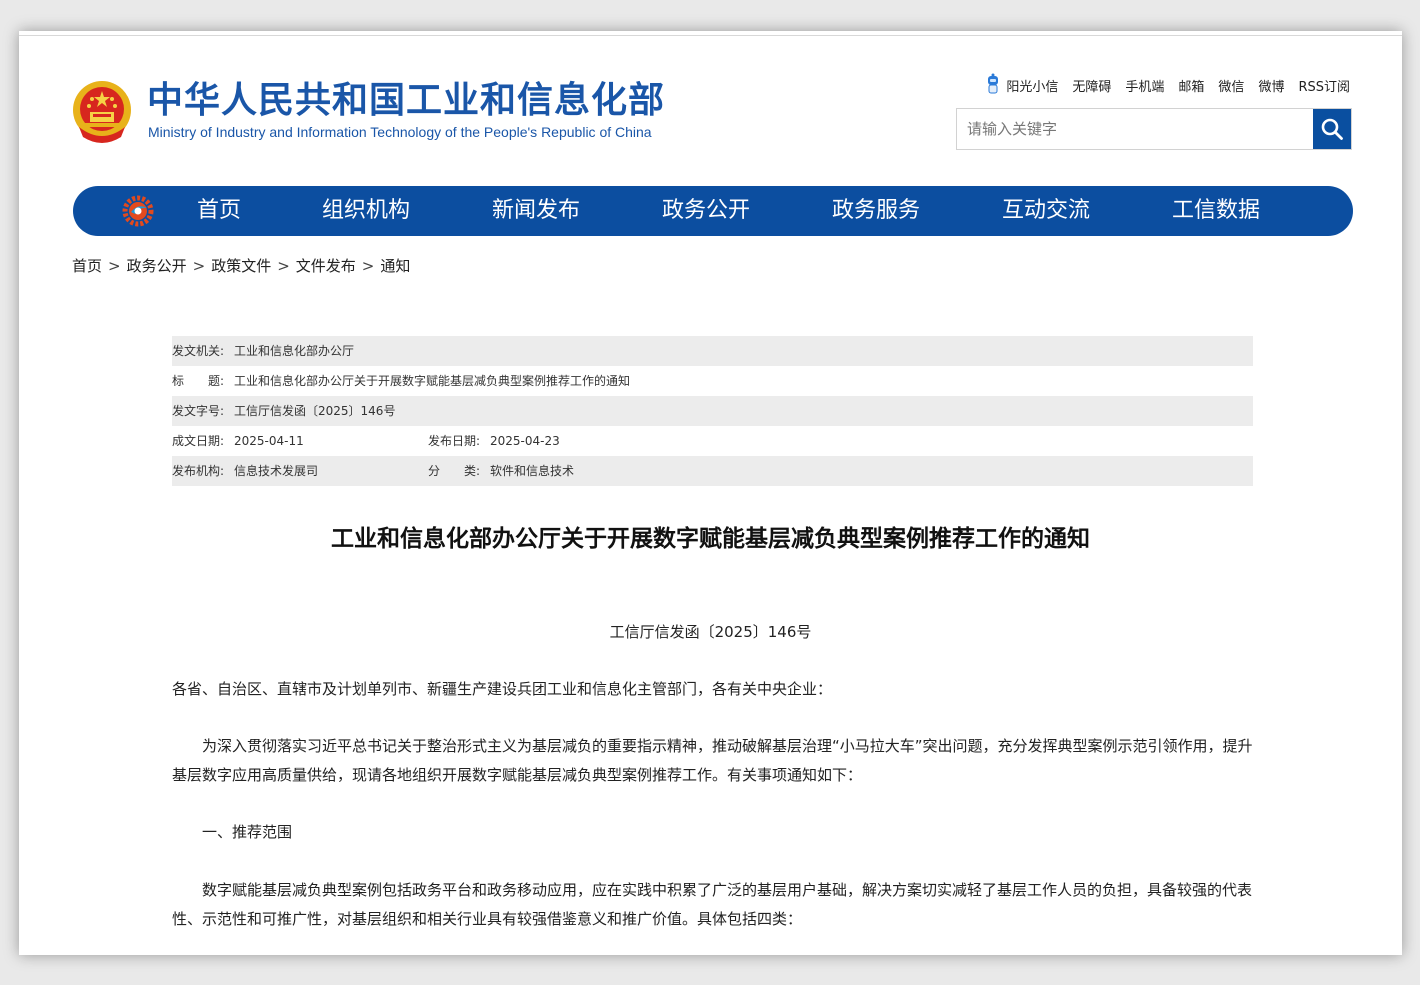 This screenshot has height=985, width=1420. Describe the element at coordinates (247, 832) in the screenshot. I see `section-heading: 一、推荐范围` at that location.